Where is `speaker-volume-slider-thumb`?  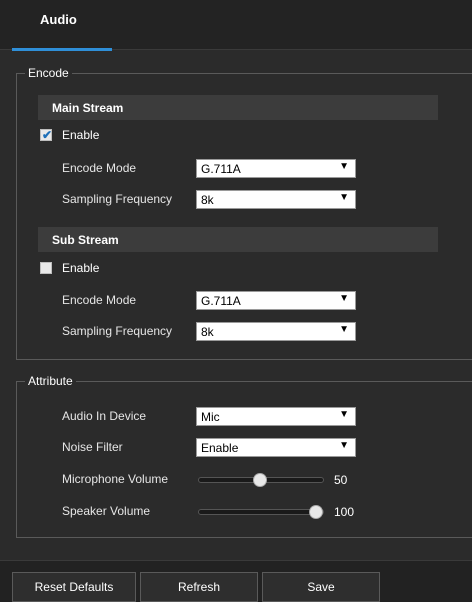 speaker-volume-slider-thumb is located at coordinates (316, 512).